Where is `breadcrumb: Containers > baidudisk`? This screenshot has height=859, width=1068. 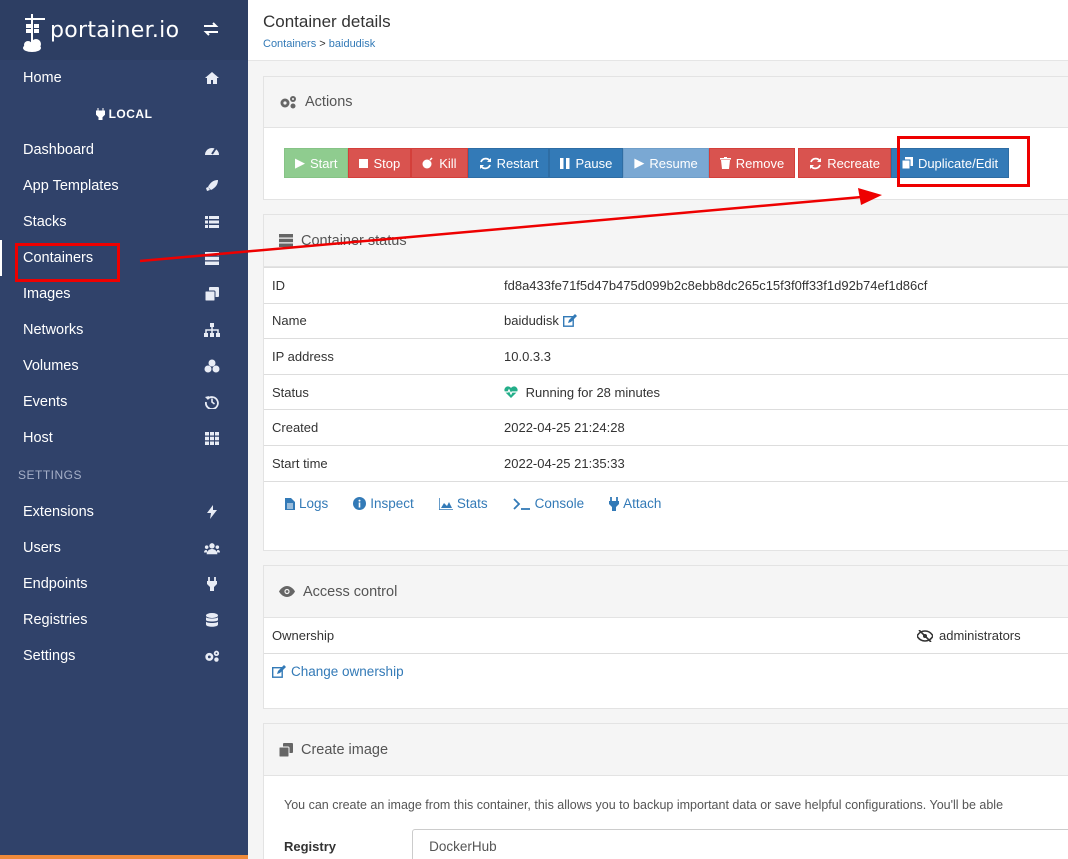
breadcrumb: Containers > baidudisk is located at coordinates (665, 44).